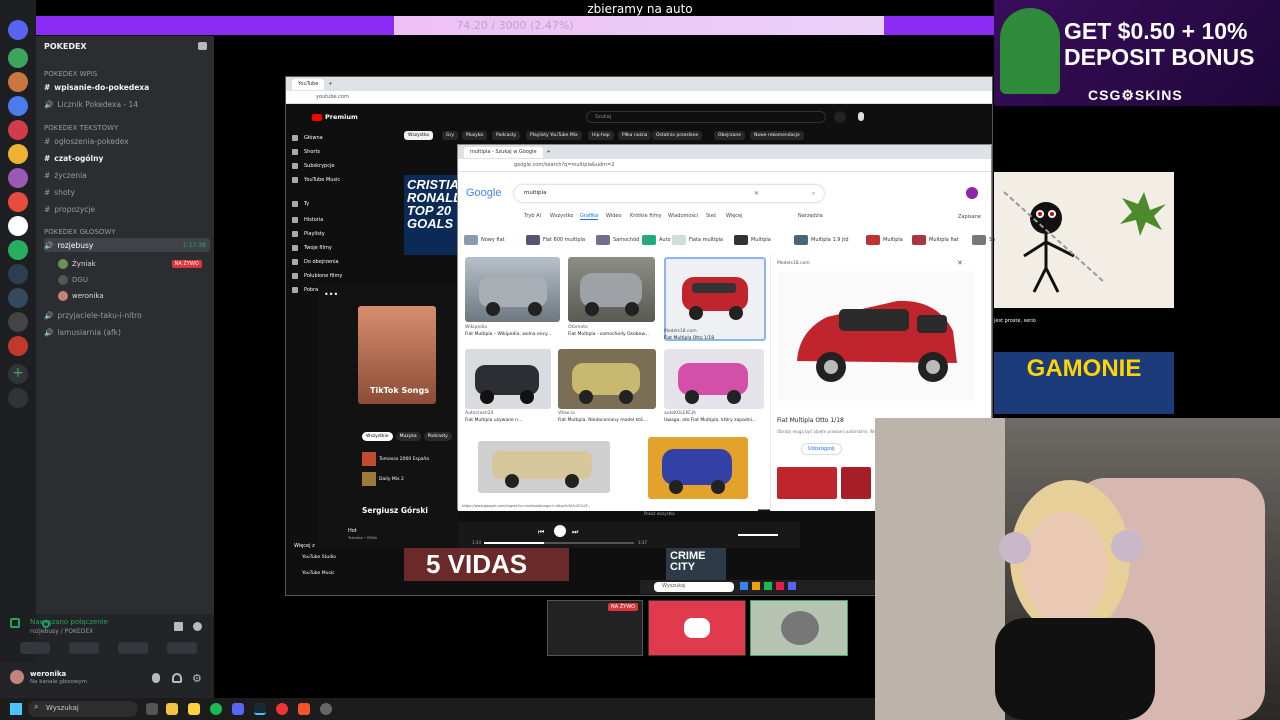  Describe the element at coordinates (799, 628) in the screenshot. I see `window-preview` at that location.